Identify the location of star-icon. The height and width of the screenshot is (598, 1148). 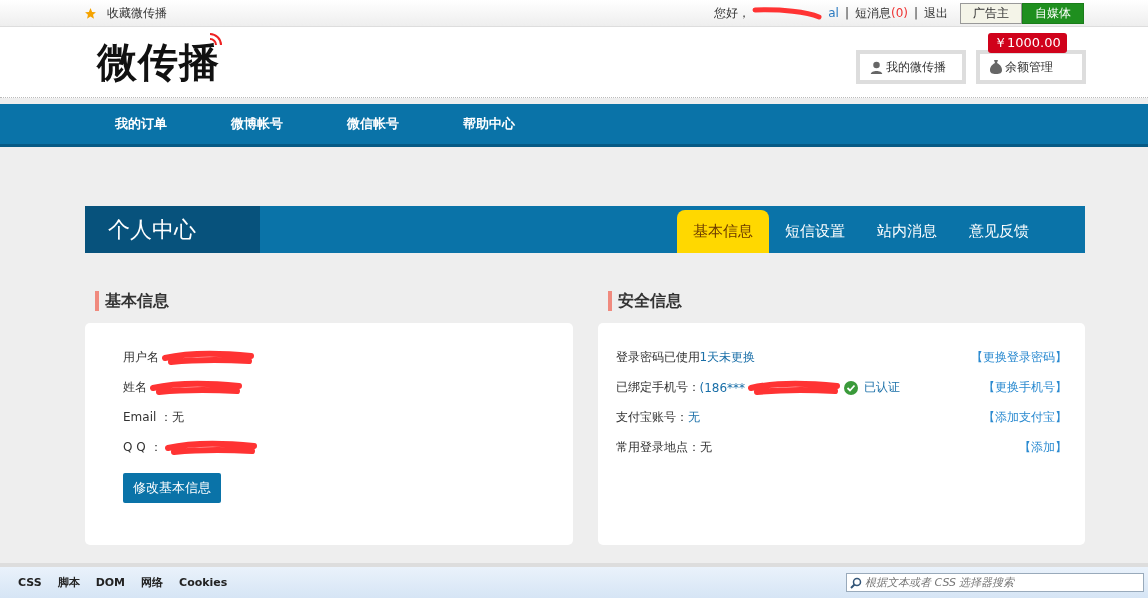
(90, 13).